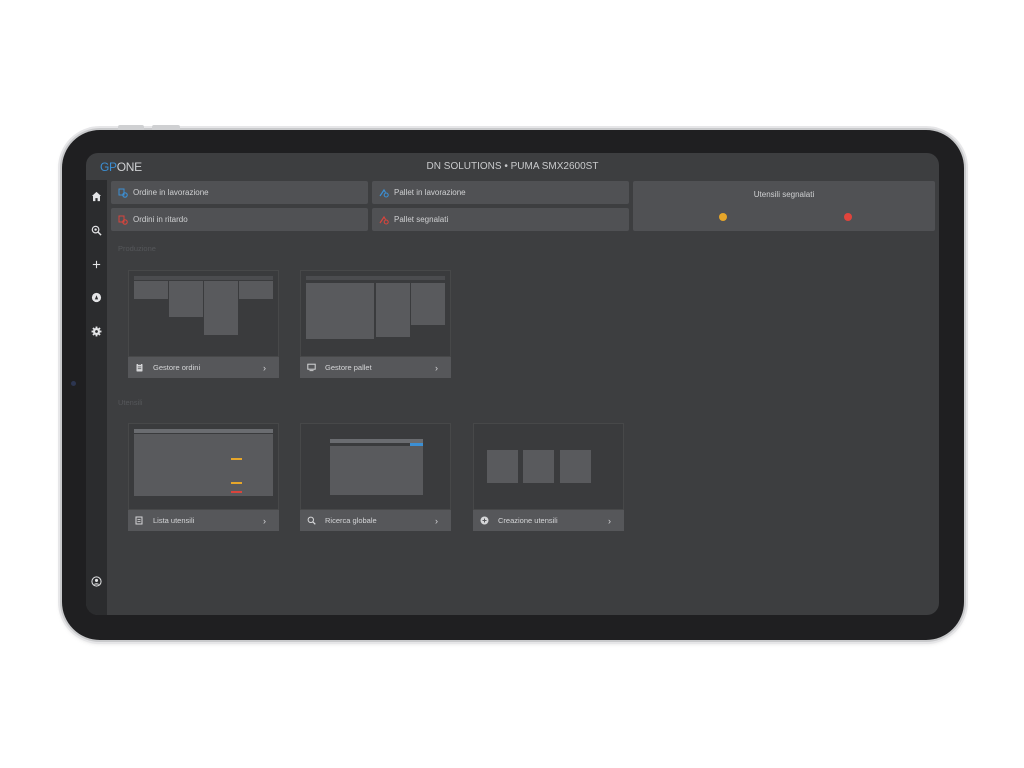 The height and width of the screenshot is (768, 1024). Describe the element at coordinates (421, 219) in the screenshot. I see `card-label: Pallet segnalati` at that location.